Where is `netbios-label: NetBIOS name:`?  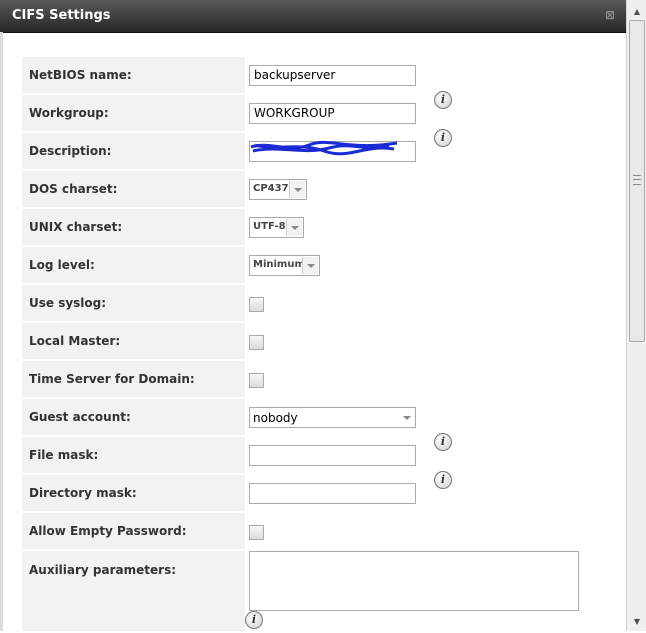 netbios-label: NetBIOS name: is located at coordinates (133, 75).